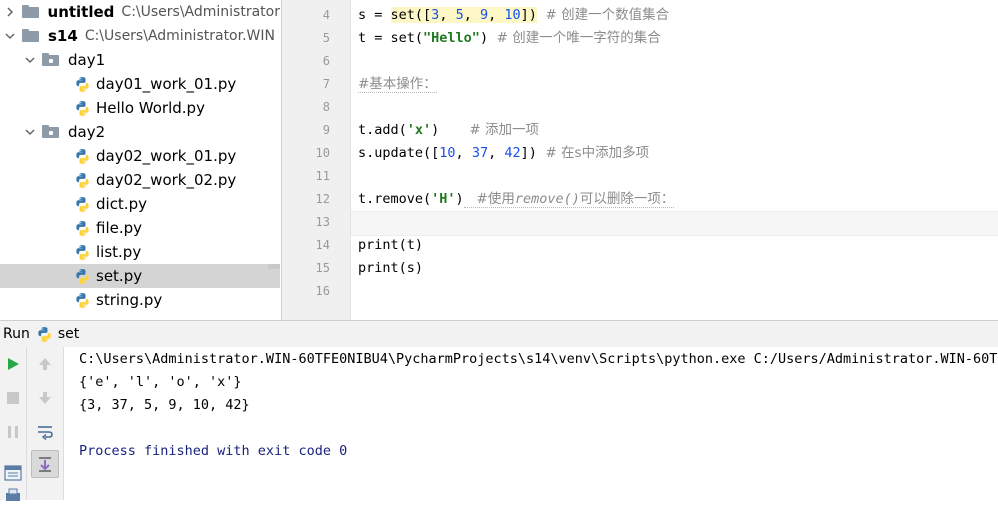  Describe the element at coordinates (166, 156) in the screenshot. I see `tree-item-label: day02_work_01.py` at that location.